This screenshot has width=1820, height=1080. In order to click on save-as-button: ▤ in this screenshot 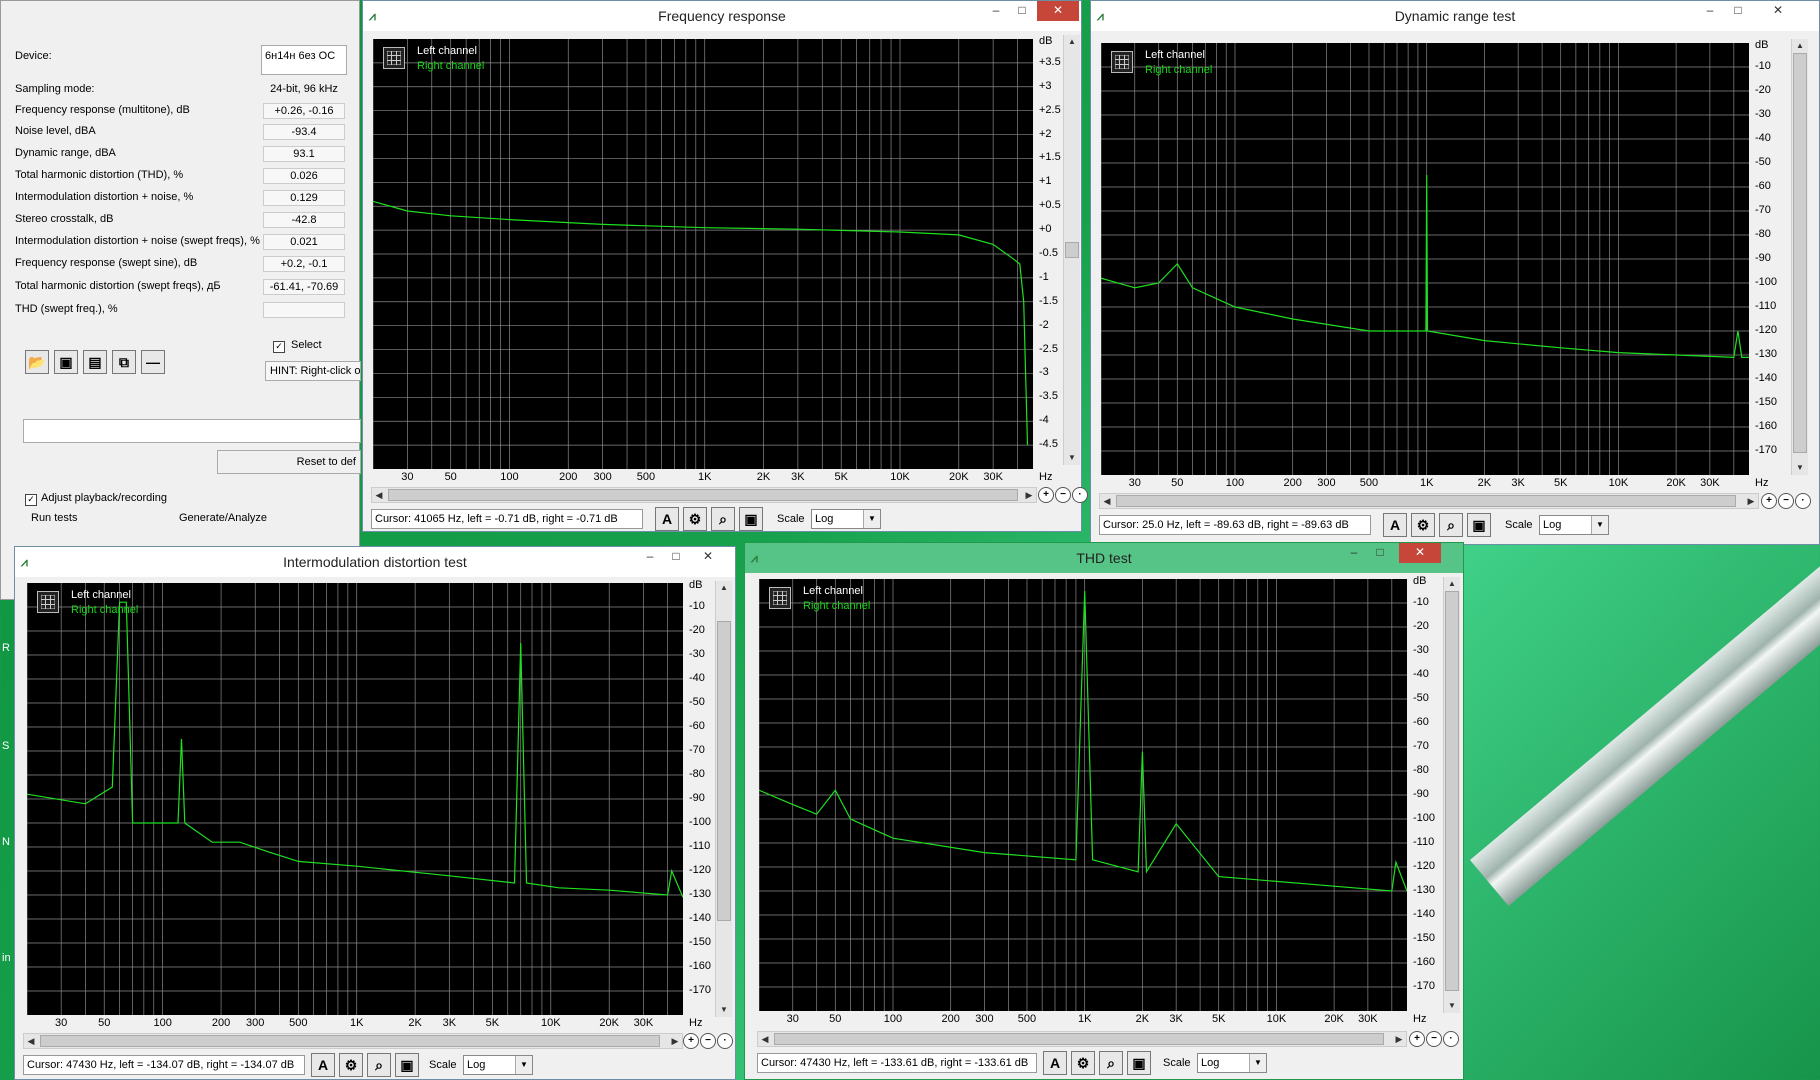, I will do `click(95, 362)`.